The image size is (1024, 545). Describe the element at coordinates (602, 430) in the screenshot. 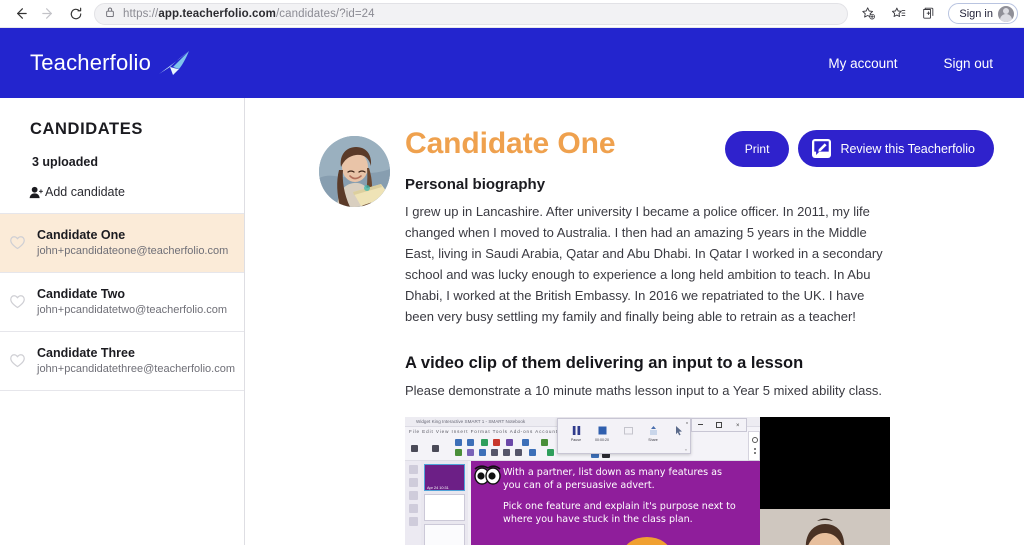

I see `stop-icon` at that location.